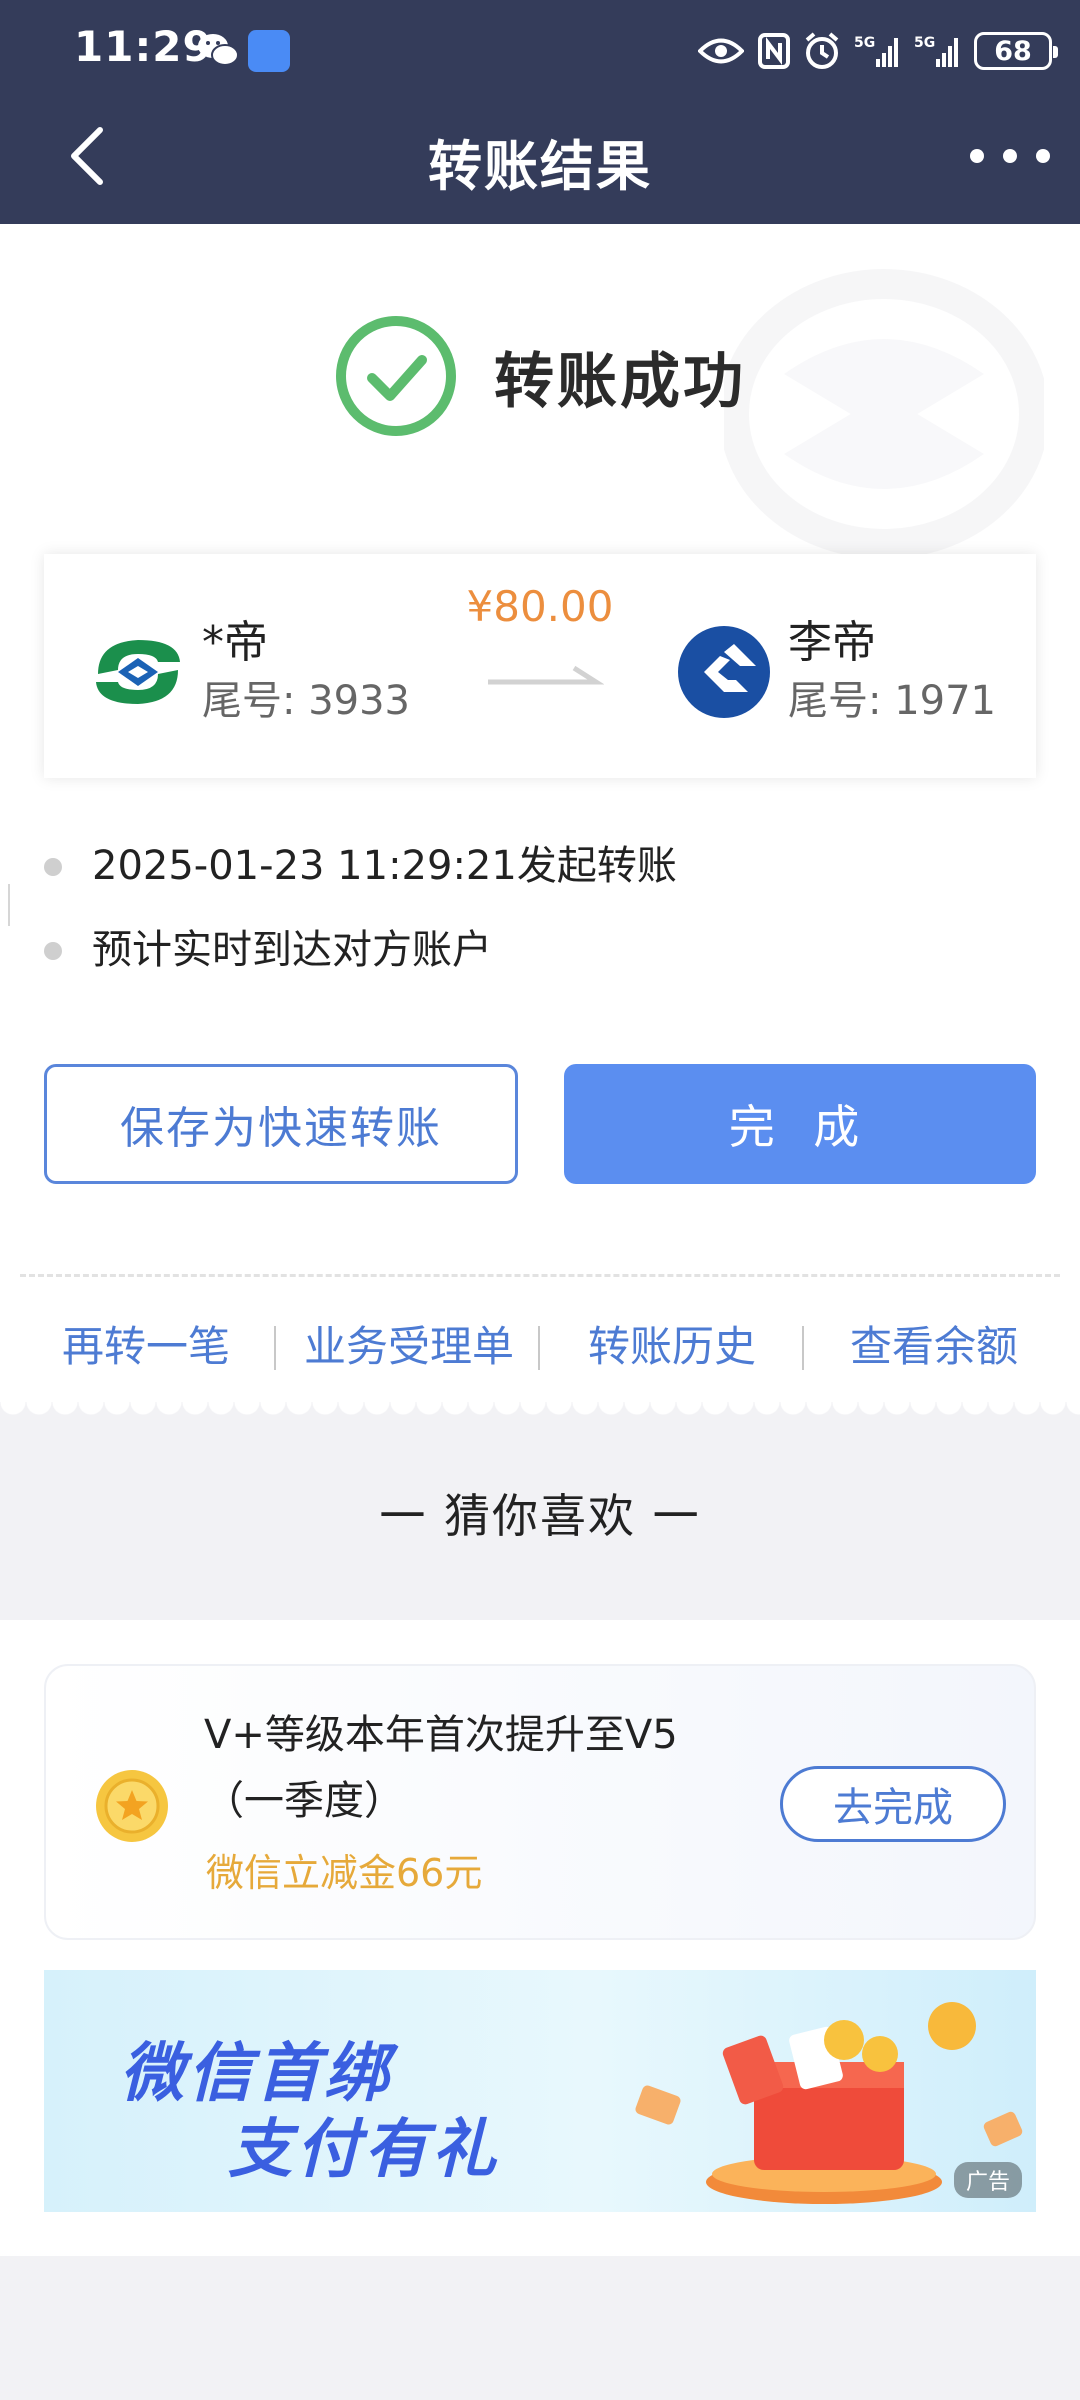  I want to click on success-text: 转账成功, so click(620, 381).